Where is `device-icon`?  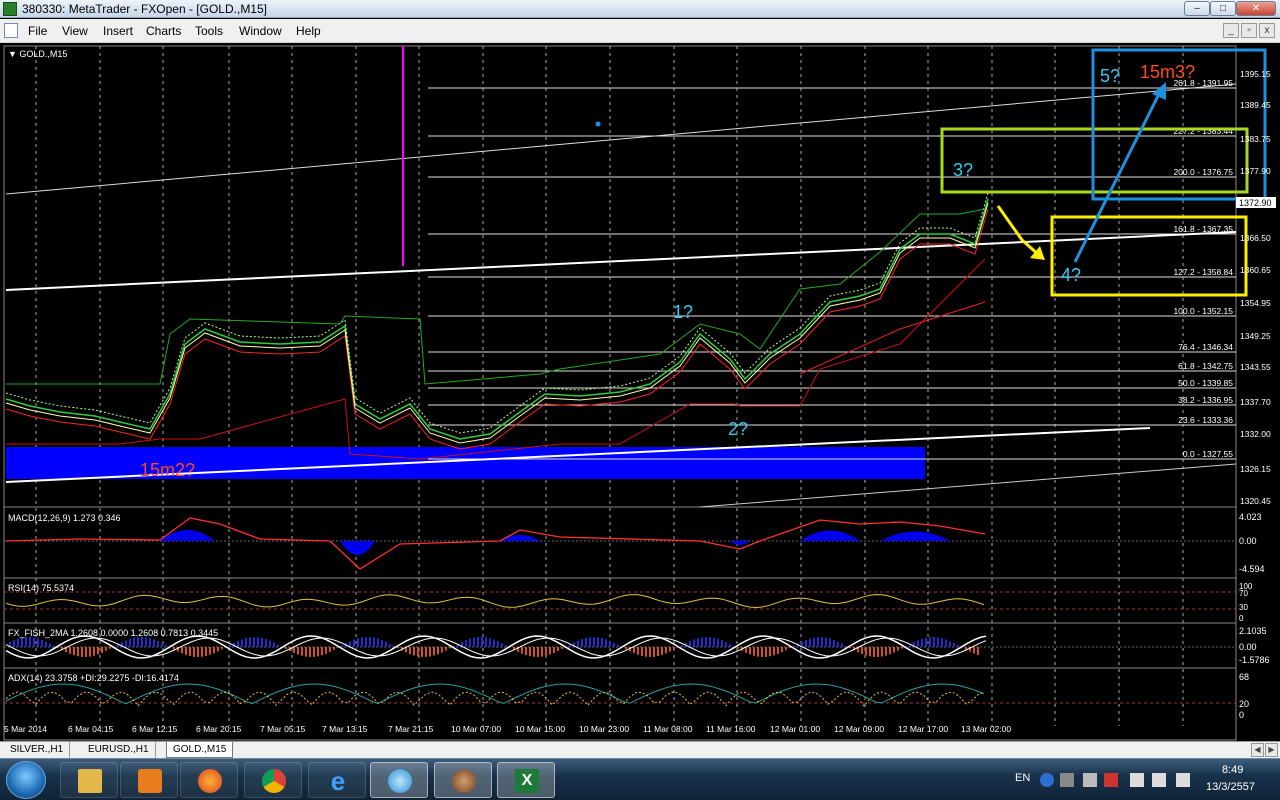
device-icon is located at coordinates (1159, 780).